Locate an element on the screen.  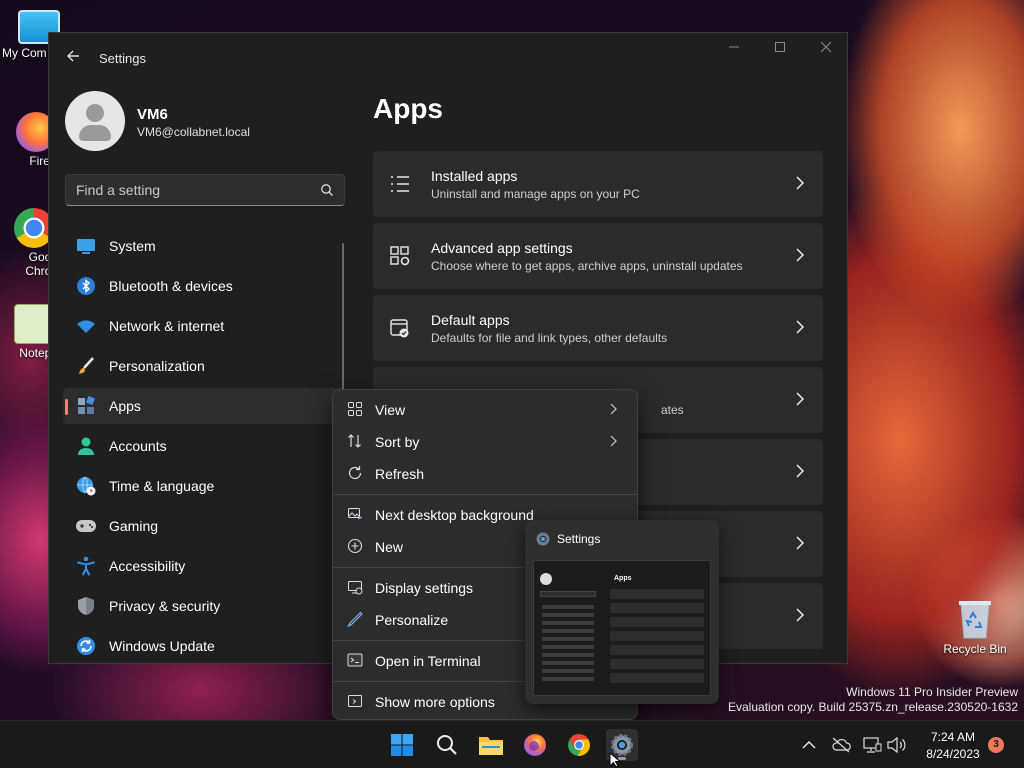
sidebar-item-gaming: Gaming is located at coordinates (203, 526).